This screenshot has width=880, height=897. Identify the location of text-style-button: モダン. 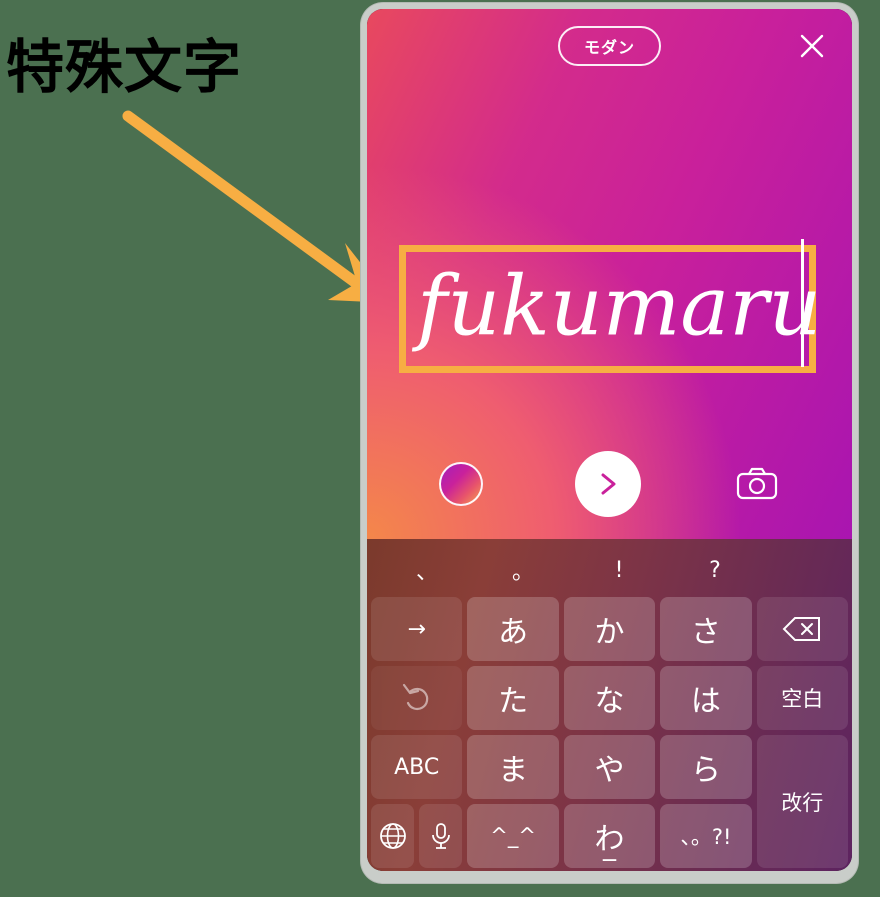
(609, 46).